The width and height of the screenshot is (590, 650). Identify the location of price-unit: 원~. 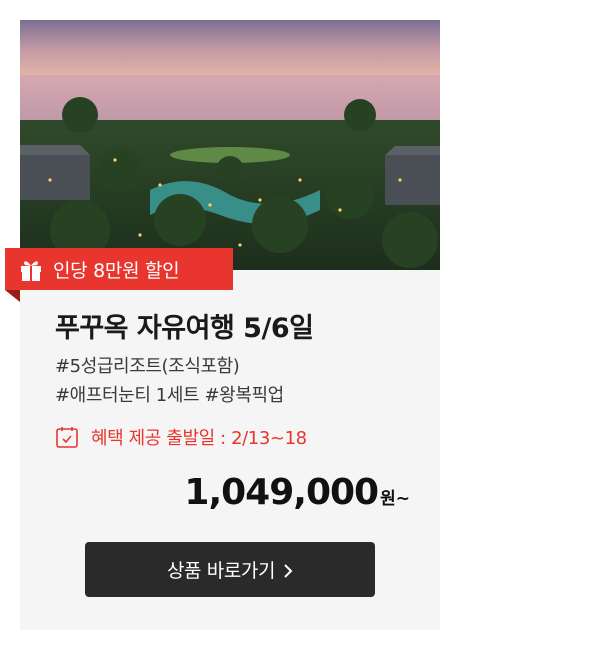
(395, 499).